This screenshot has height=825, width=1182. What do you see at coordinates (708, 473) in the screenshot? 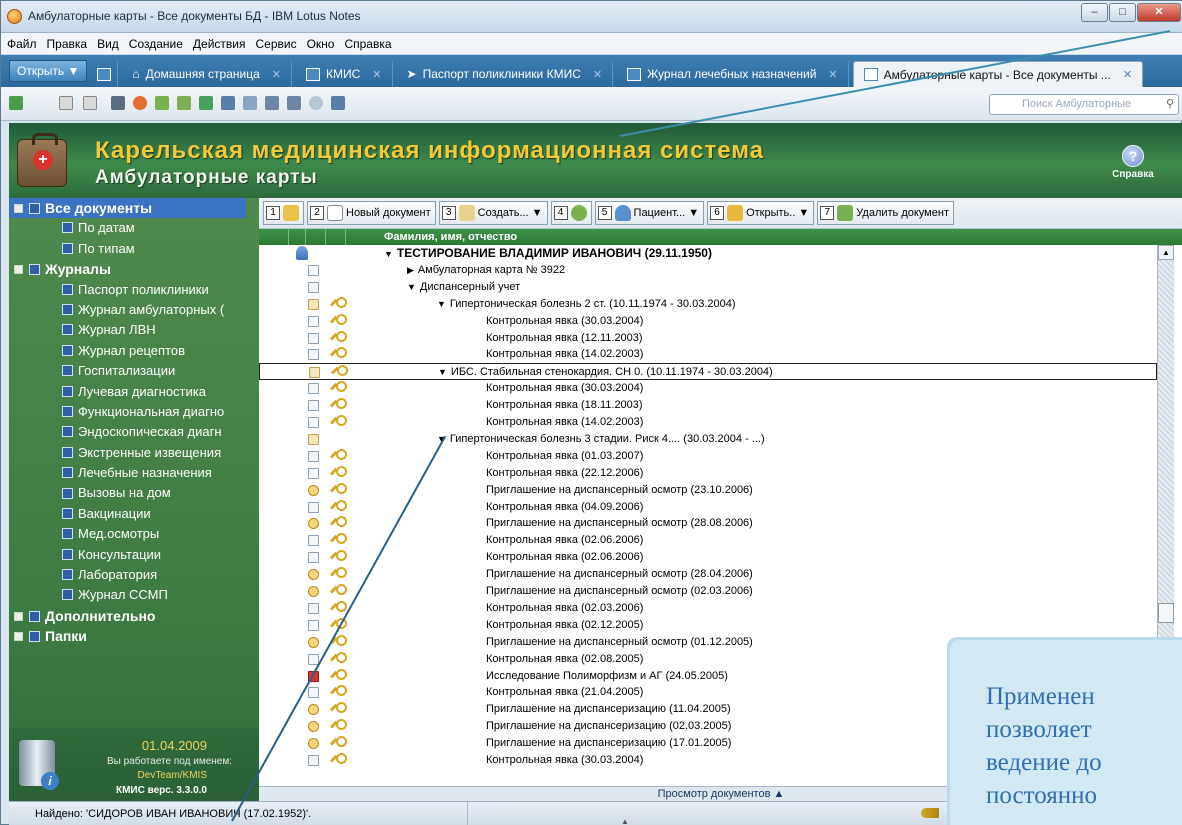
I see `document-row: Контрольная явка (22.12.2006)` at bounding box center [708, 473].